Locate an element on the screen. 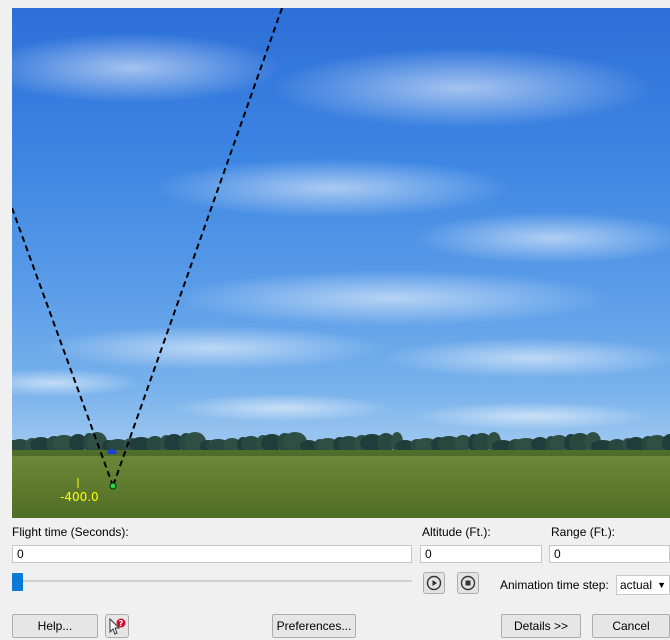 The width and height of the screenshot is (670, 640). context-help-button: ? is located at coordinates (117, 626).